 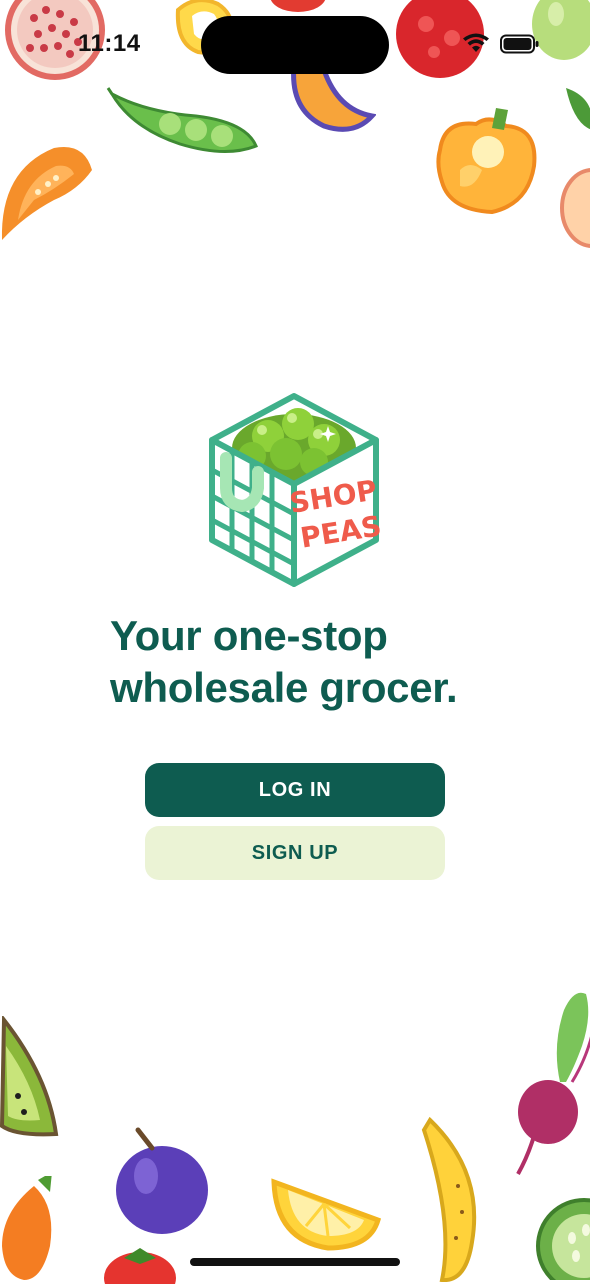 What do you see at coordinates (249, 635) in the screenshot?
I see `headline-line-1: Your one-stop` at bounding box center [249, 635].